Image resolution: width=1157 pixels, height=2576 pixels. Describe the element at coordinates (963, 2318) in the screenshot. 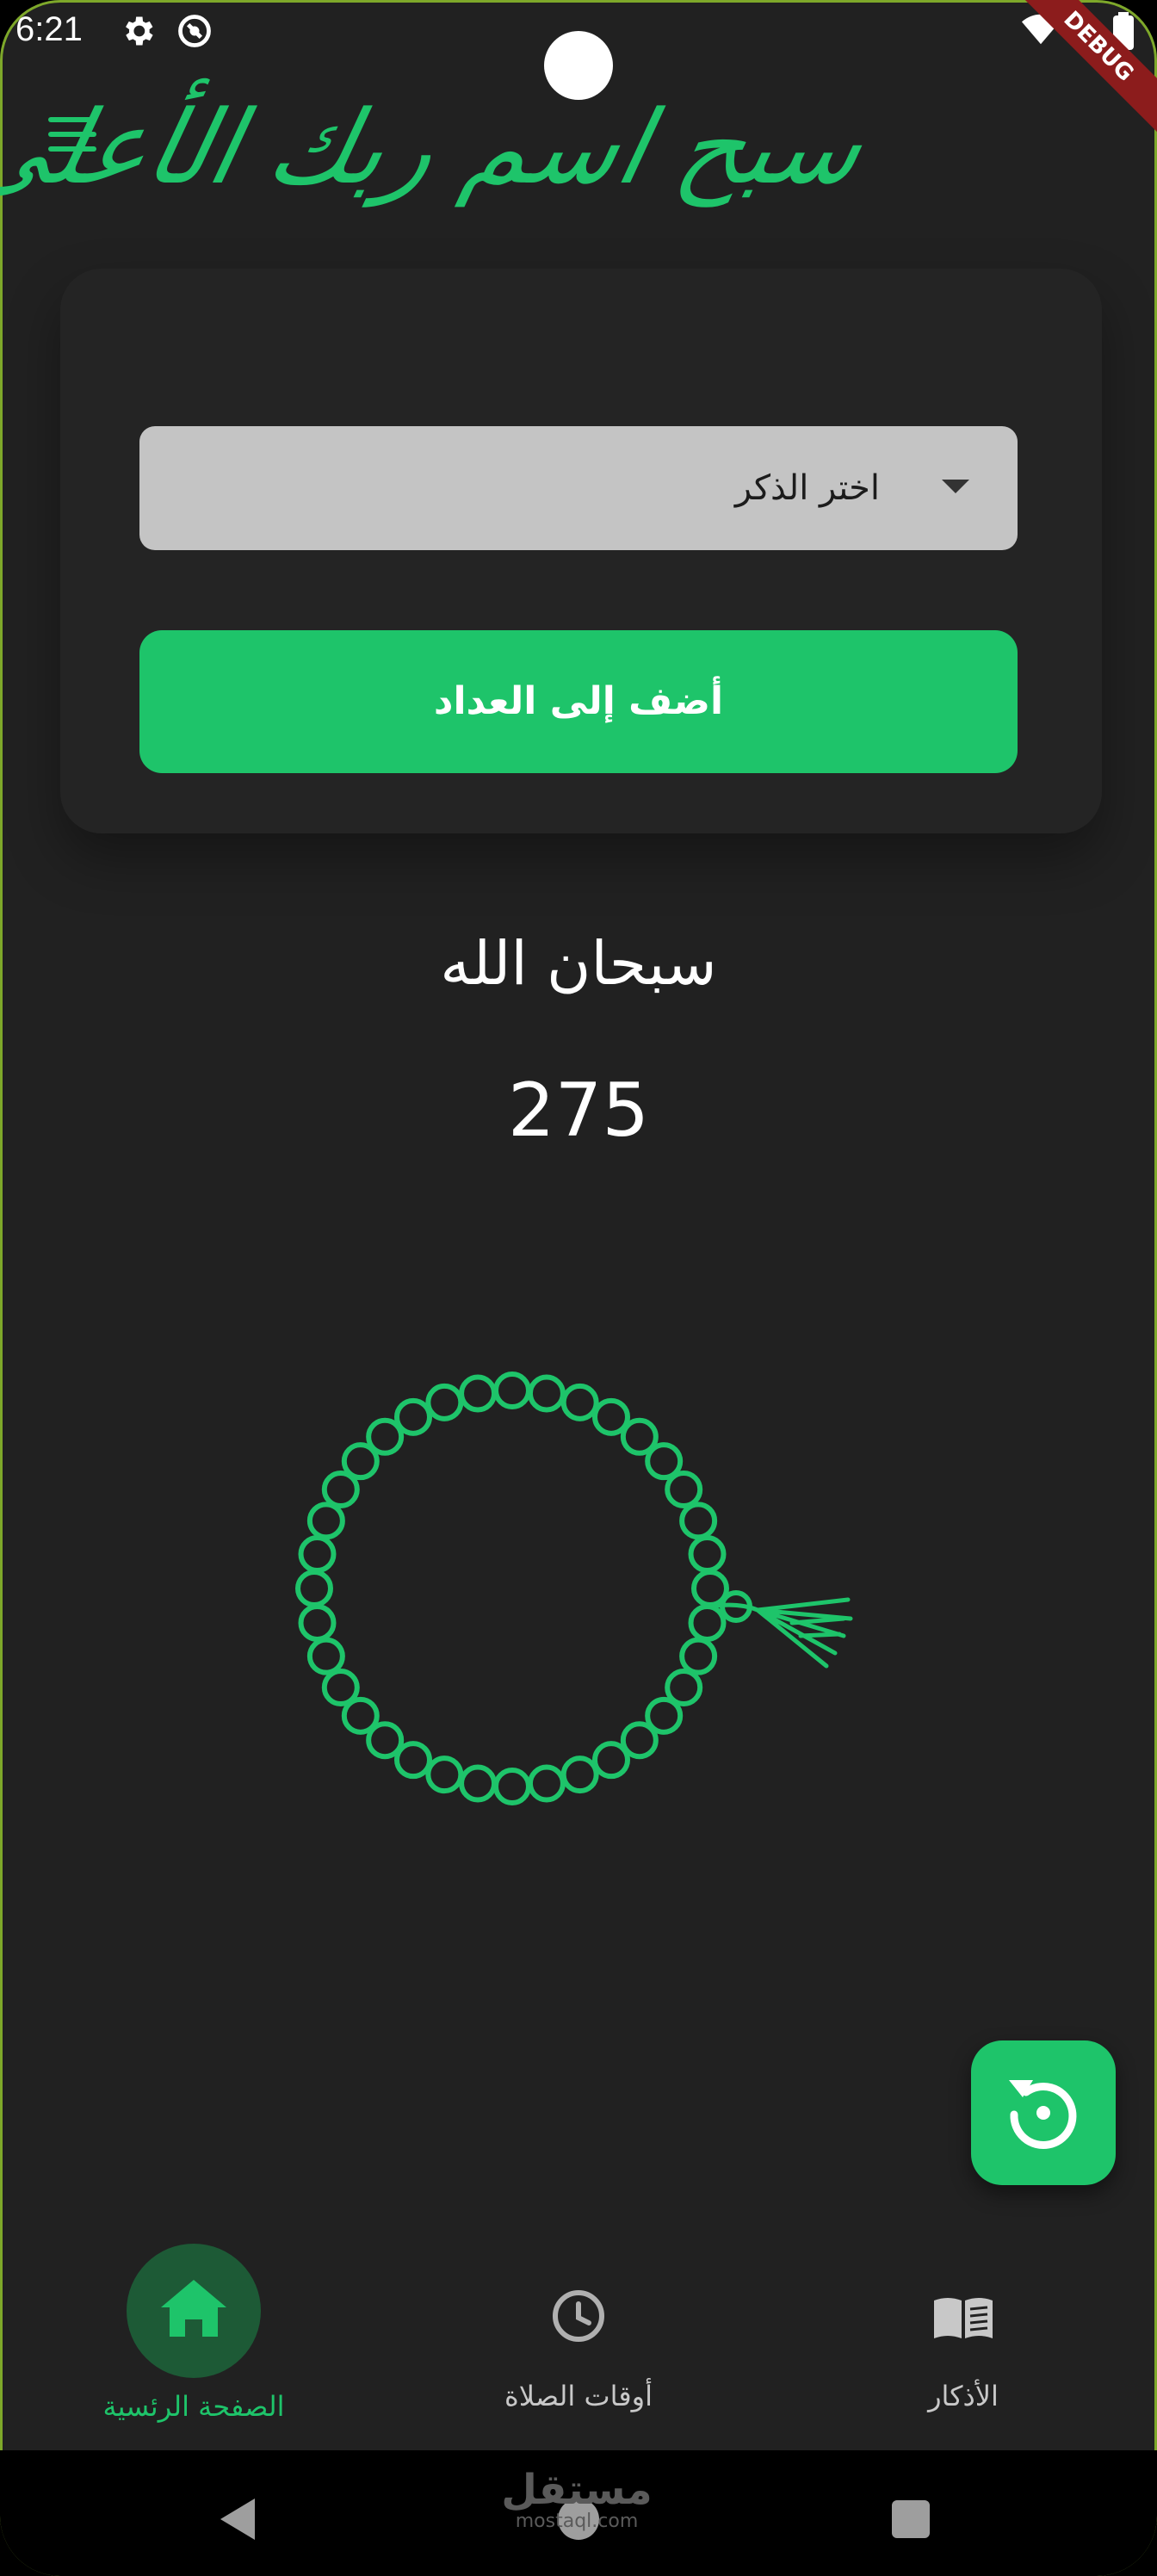

I see `book-icon` at that location.